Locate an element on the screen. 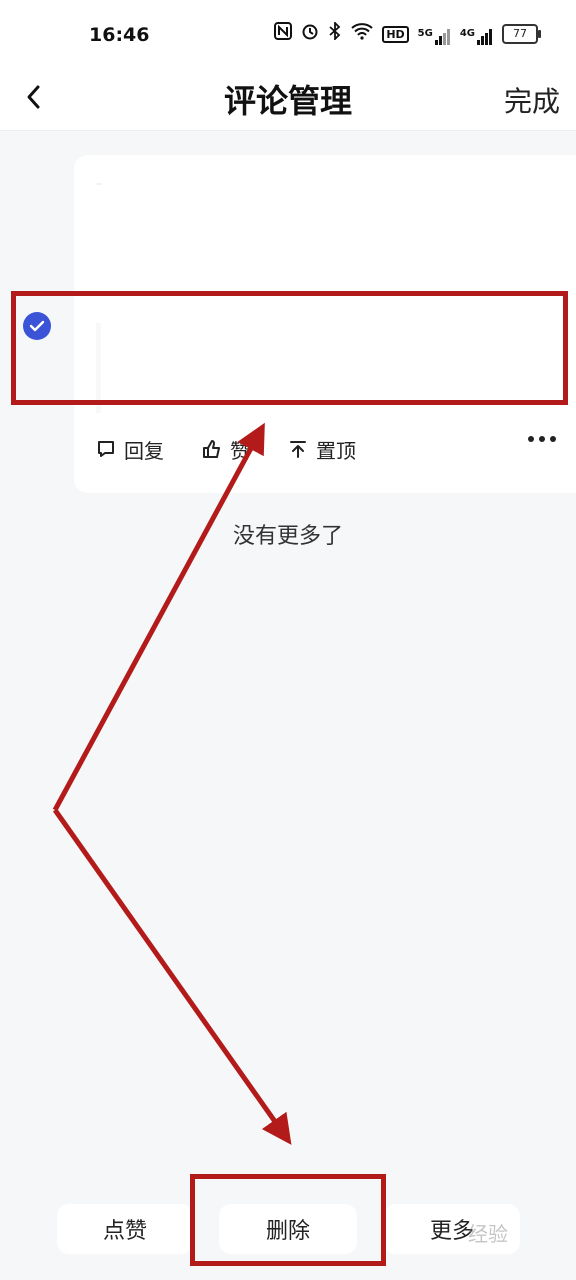 This screenshot has height=1280, width=576. arrow-up is located at coordinates (158, 617).